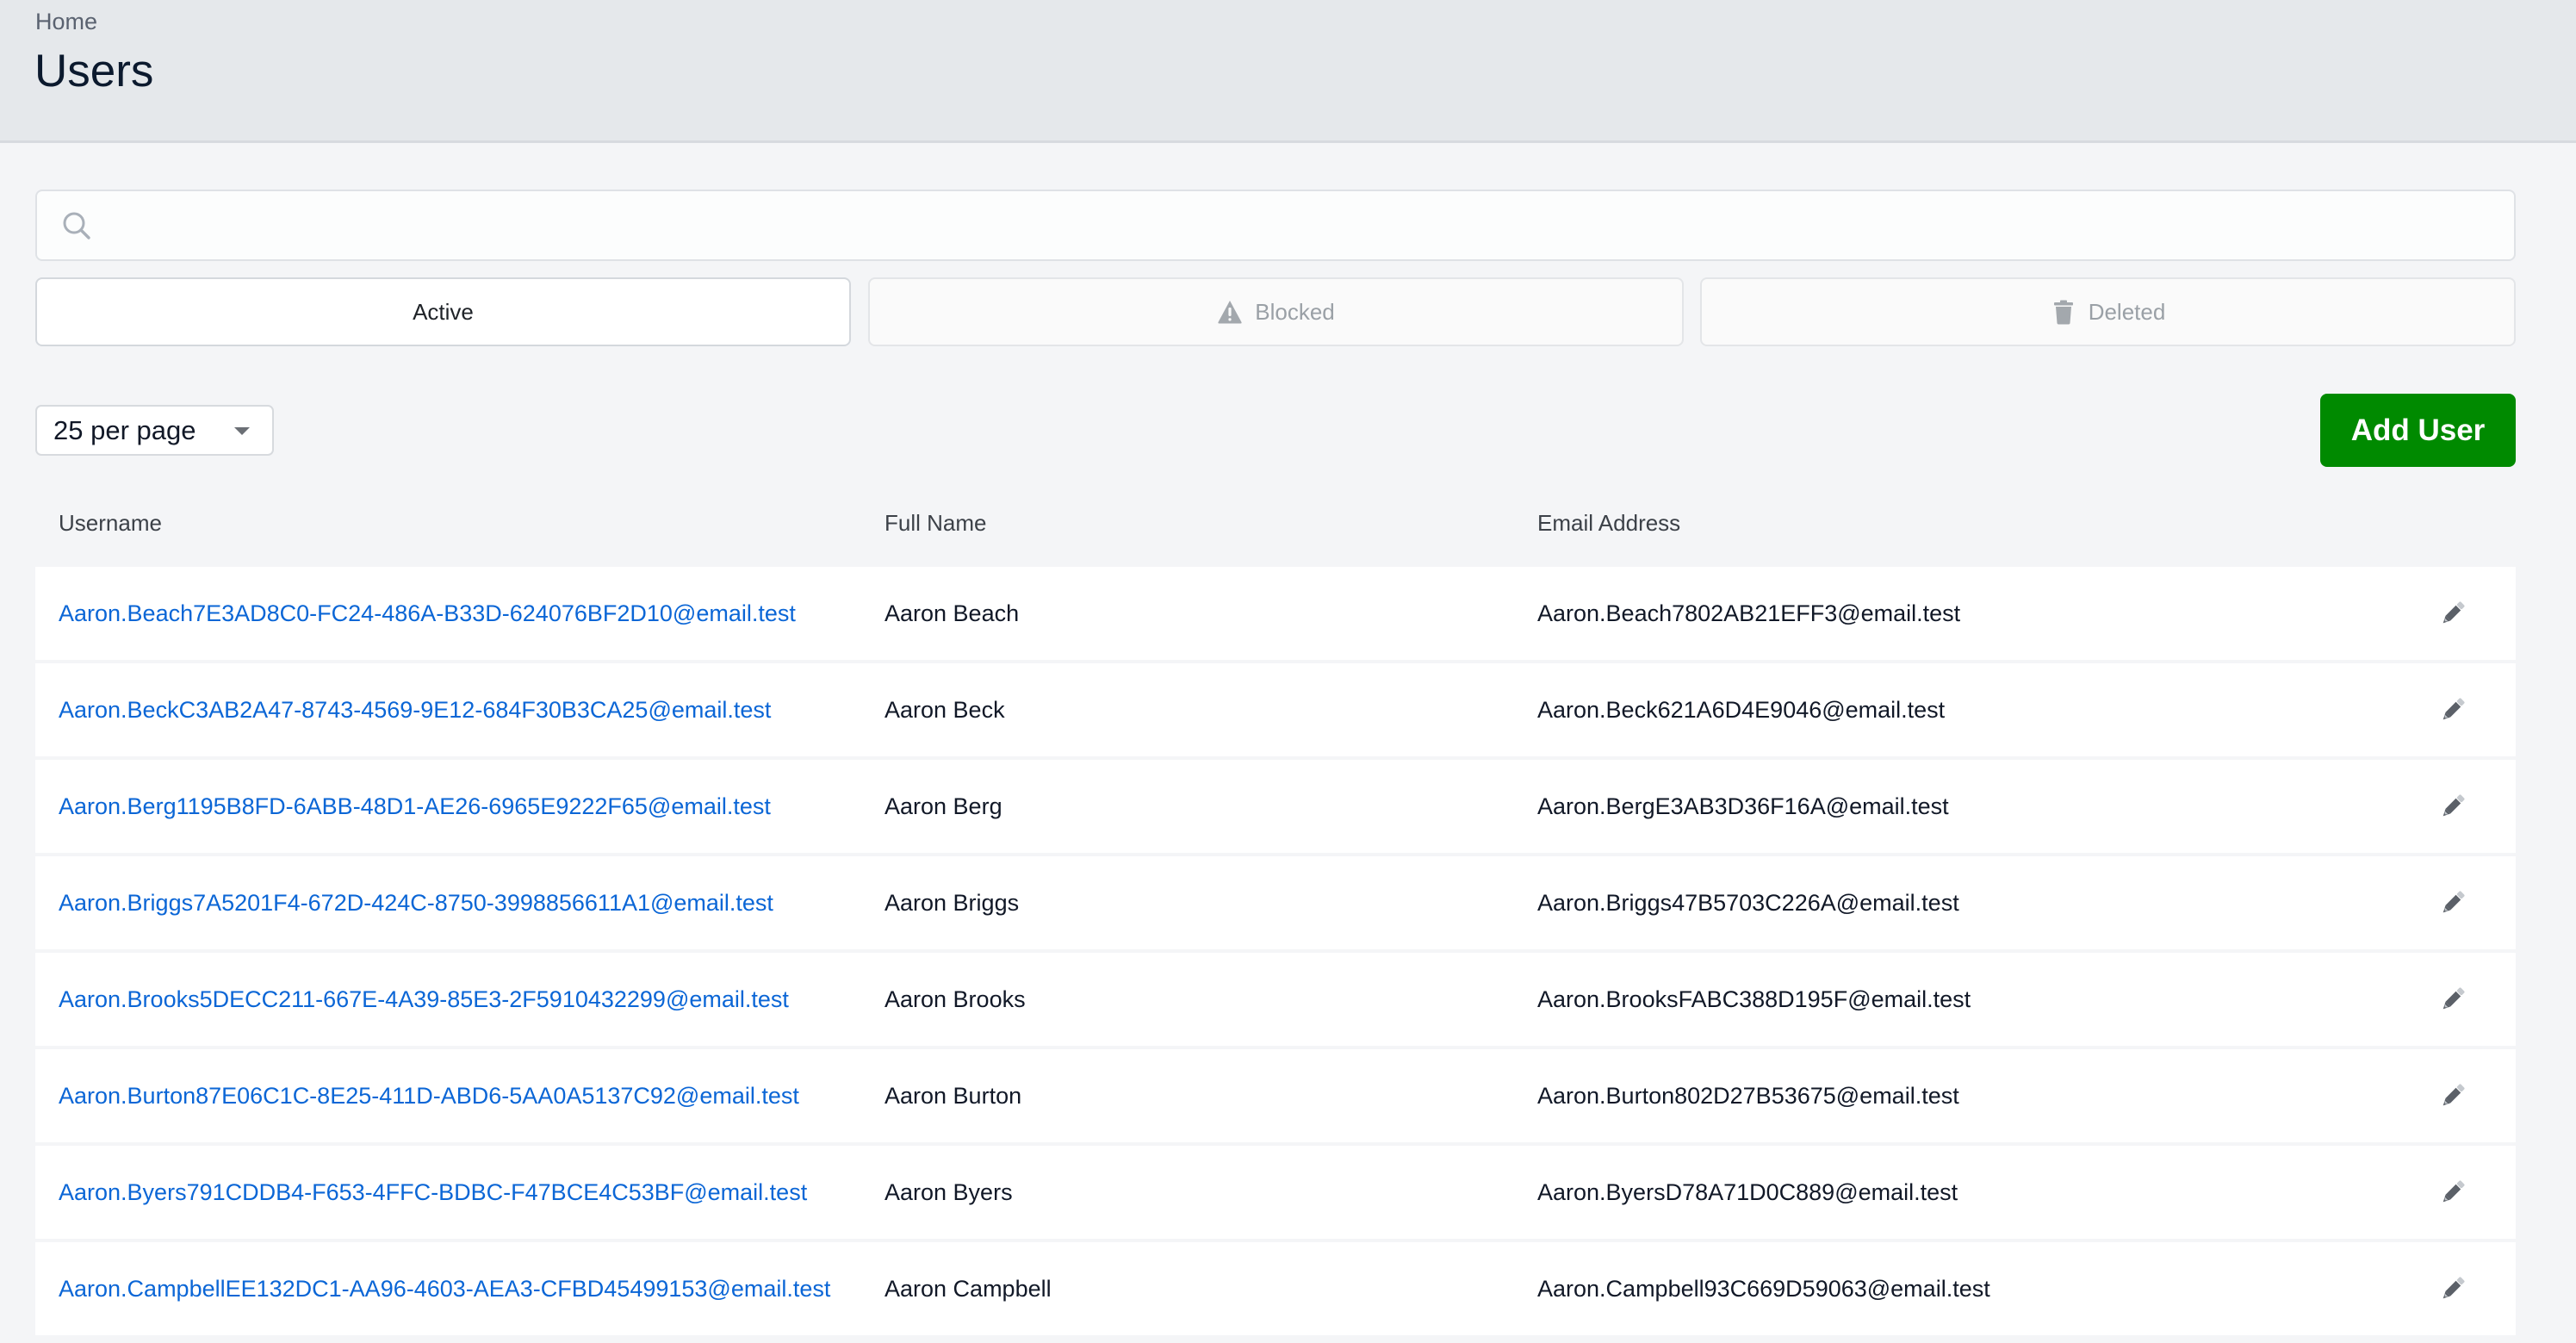 The height and width of the screenshot is (1343, 2576). Describe the element at coordinates (1608, 523) in the screenshot. I see `column-header-email: Email Address` at that location.